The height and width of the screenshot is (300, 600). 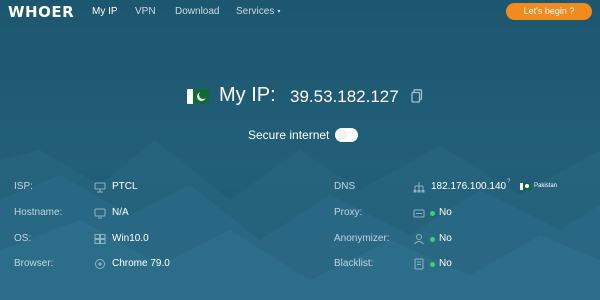 I want to click on blacklist-row: Blacklist: No, so click(x=450, y=264).